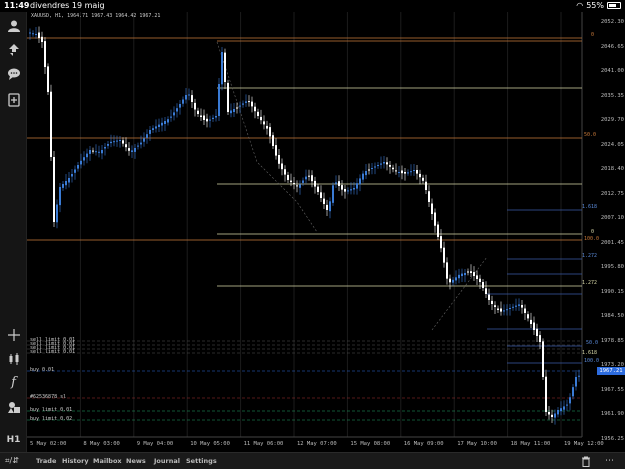 The image size is (625, 469). What do you see at coordinates (590, 206) in the screenshot?
I see `fib-label-1618: 1.618` at bounding box center [590, 206].